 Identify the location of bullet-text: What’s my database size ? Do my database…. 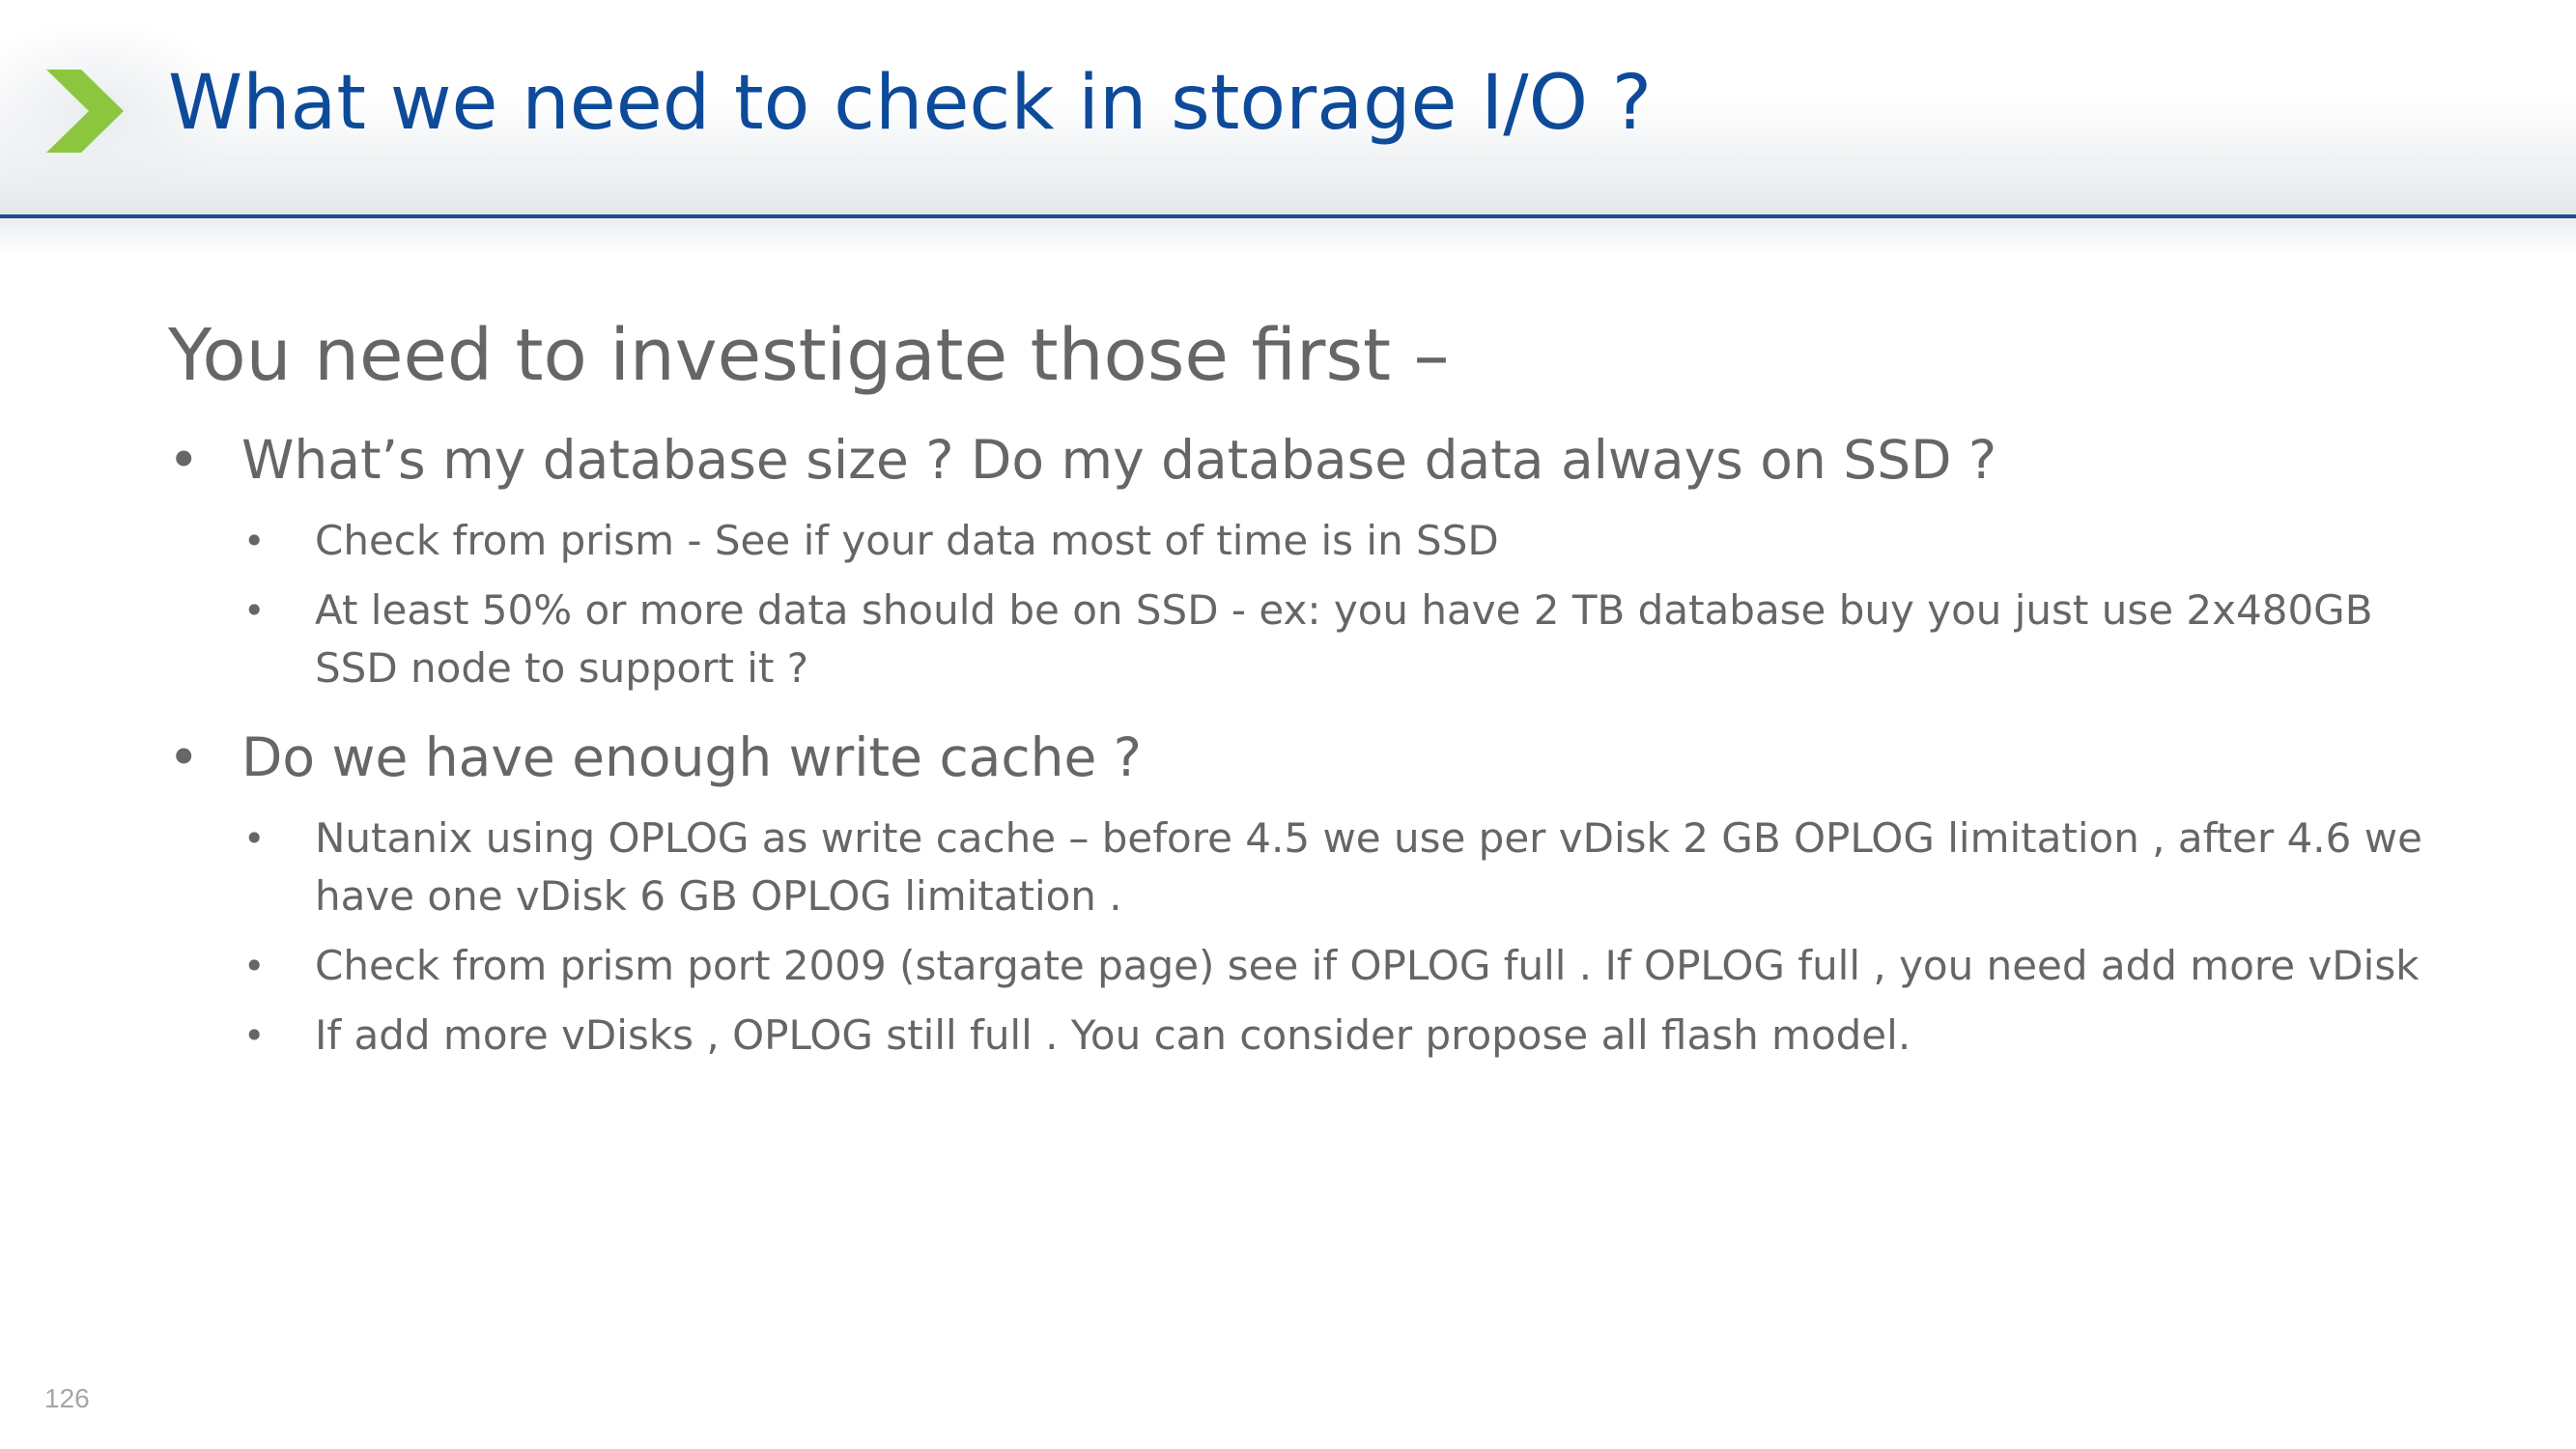
(1119, 460).